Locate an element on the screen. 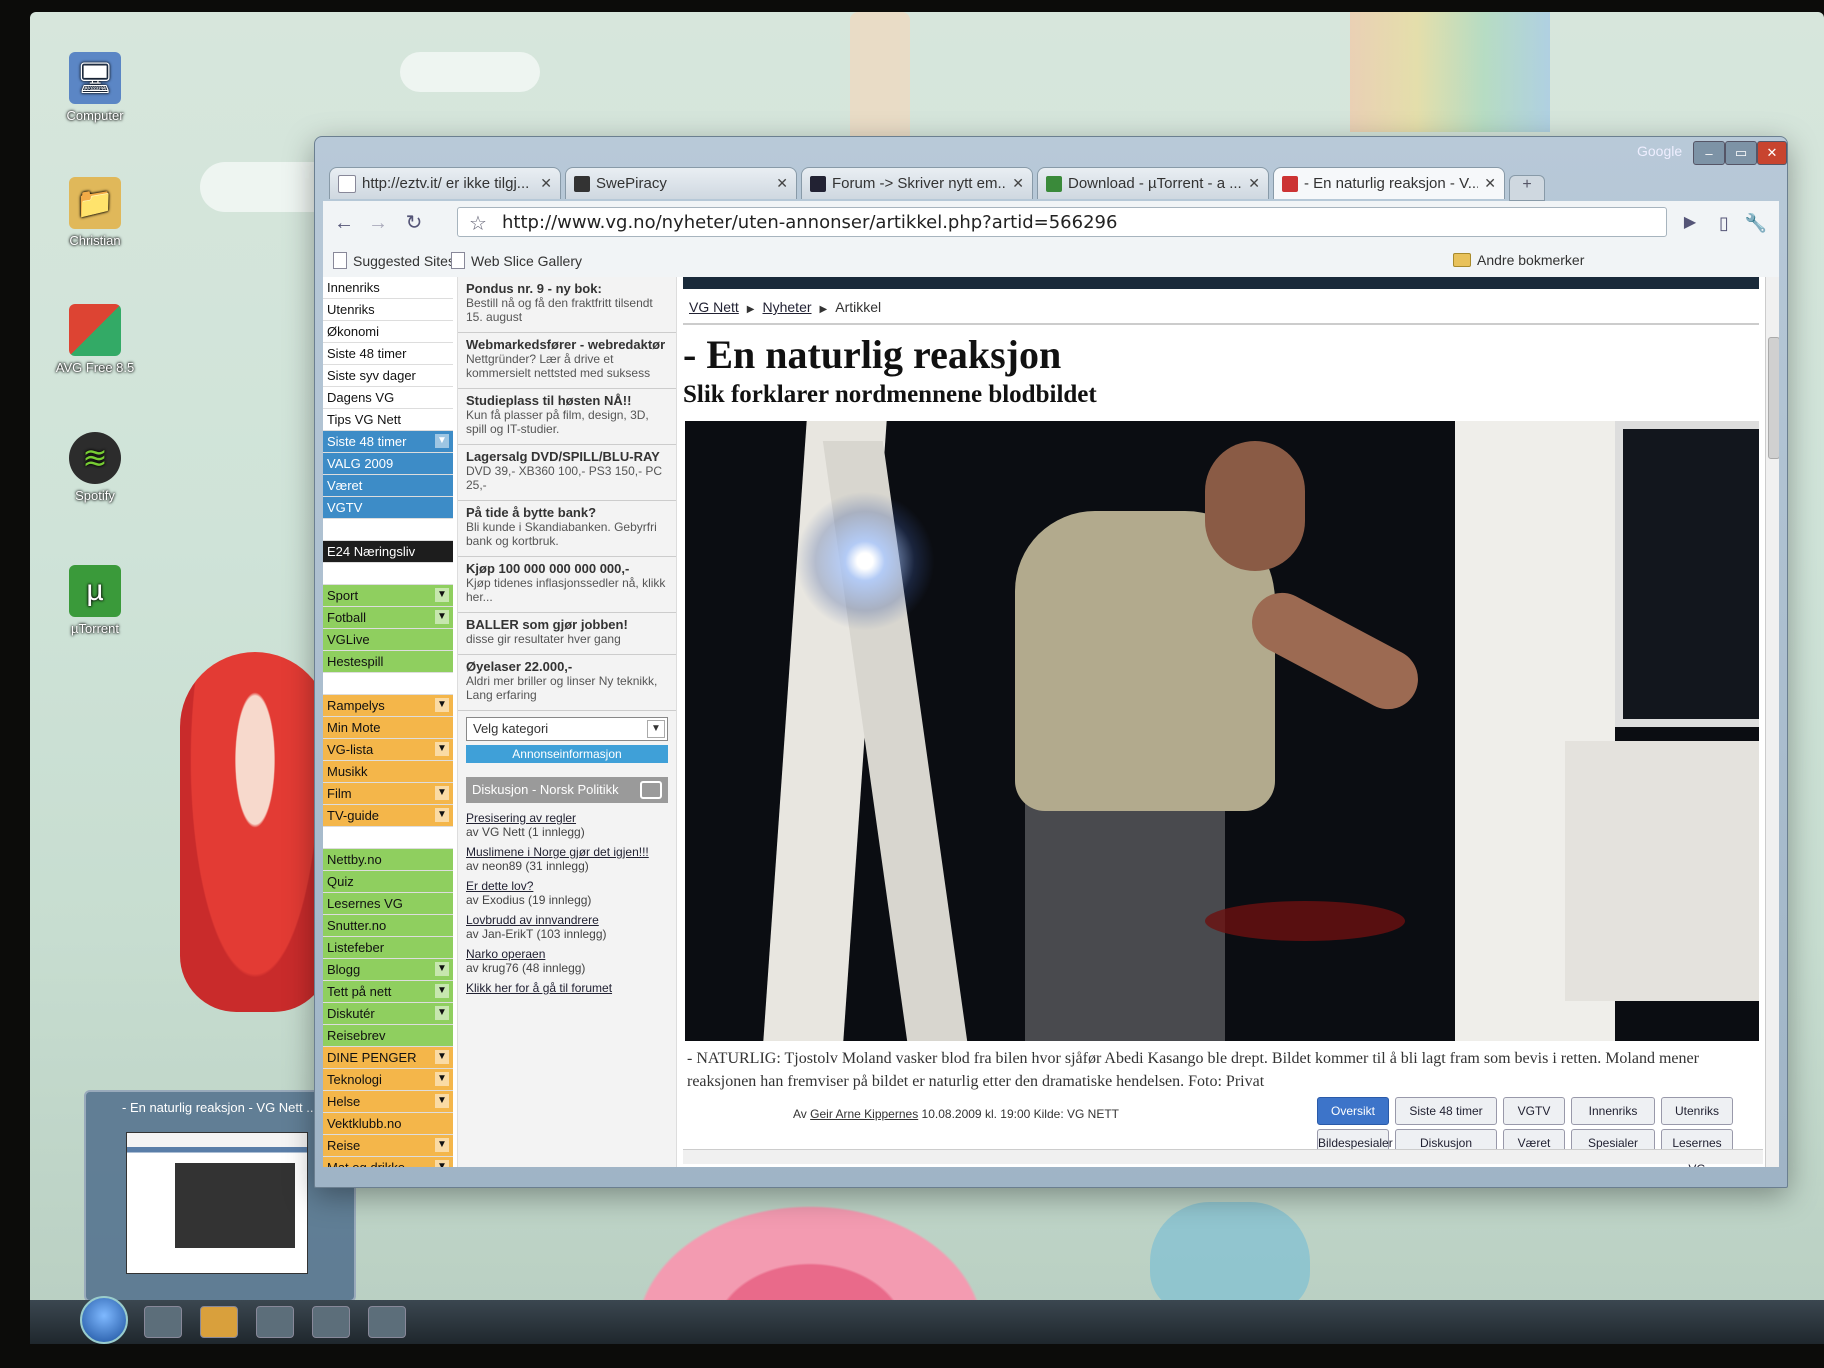 The width and height of the screenshot is (1824, 1368). bookmark-suggested-sites: Suggested Sites is located at coordinates (394, 260).